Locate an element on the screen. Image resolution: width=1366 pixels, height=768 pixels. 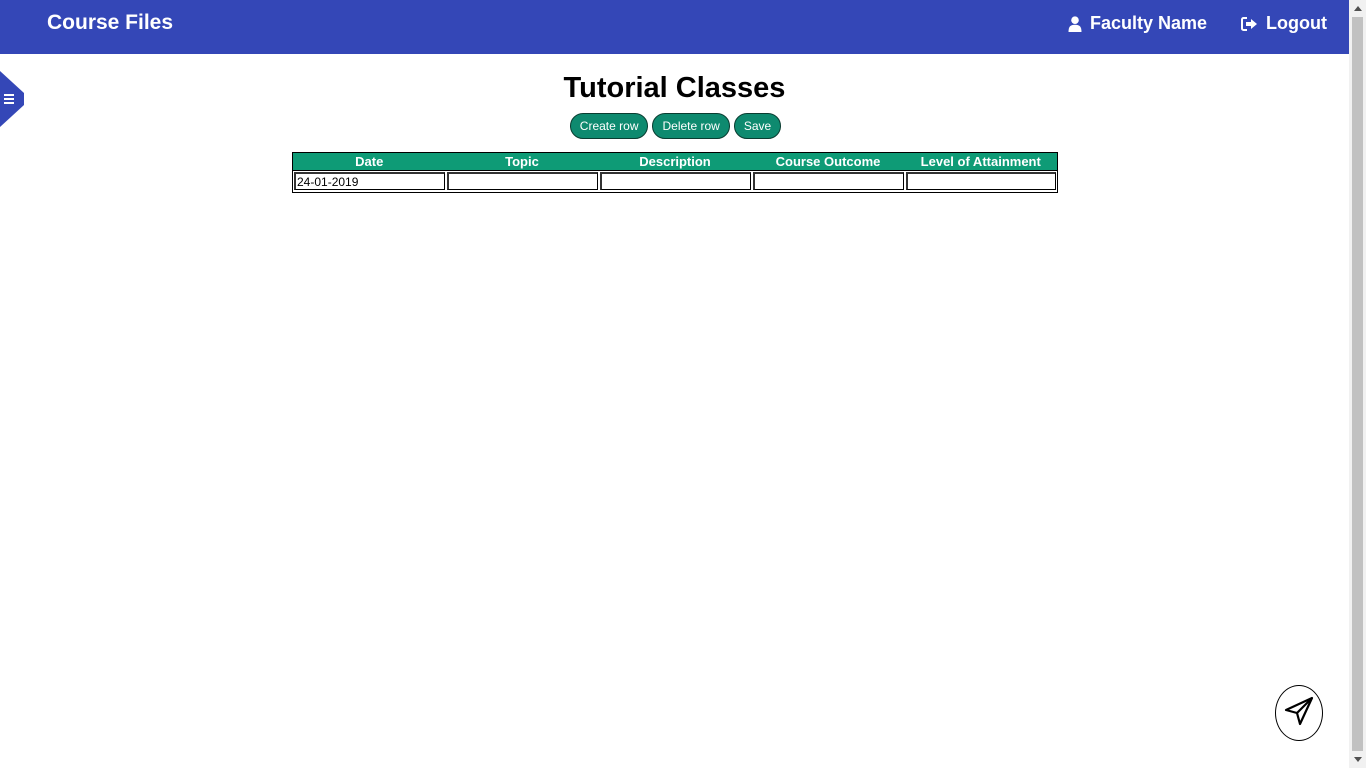
scroll-down-arrow is located at coordinates (1357, 759).